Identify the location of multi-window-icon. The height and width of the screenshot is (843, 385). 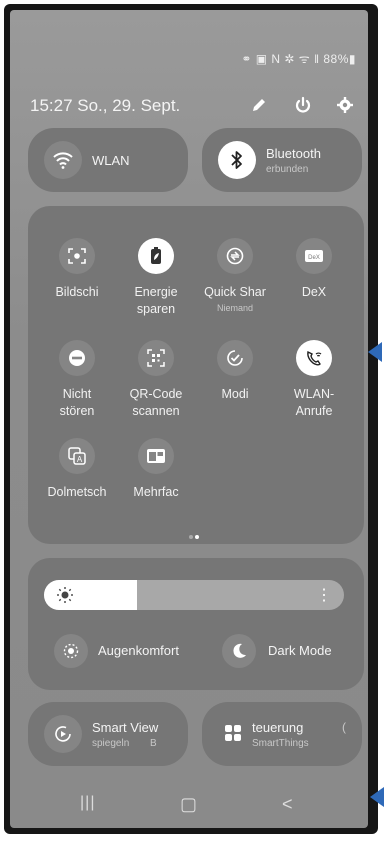
(156, 456).